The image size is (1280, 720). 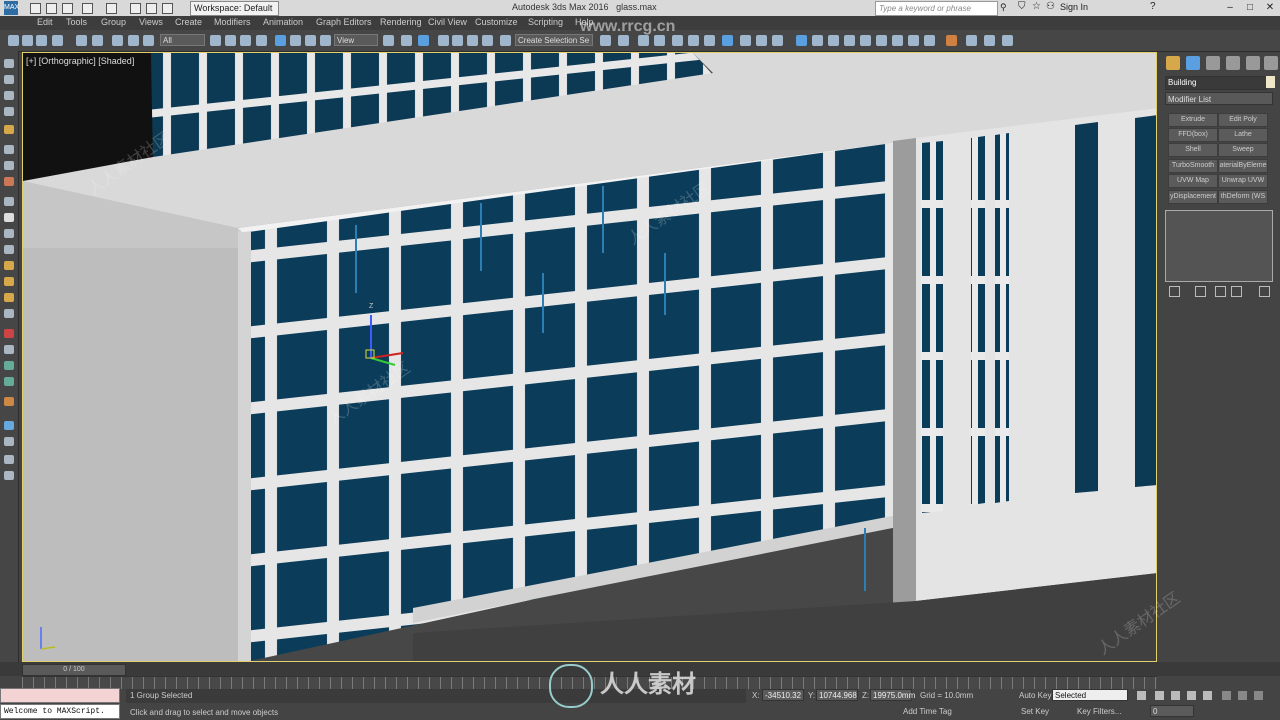 What do you see at coordinates (51, 8) in the screenshot?
I see `open-file-icon` at bounding box center [51, 8].